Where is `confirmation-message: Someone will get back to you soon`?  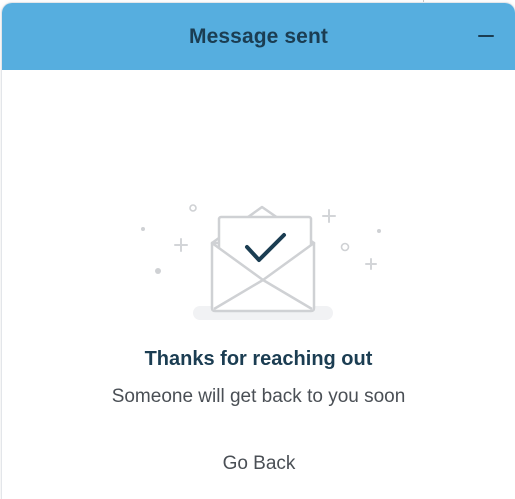 confirmation-message: Someone will get back to you soon is located at coordinates (258, 396).